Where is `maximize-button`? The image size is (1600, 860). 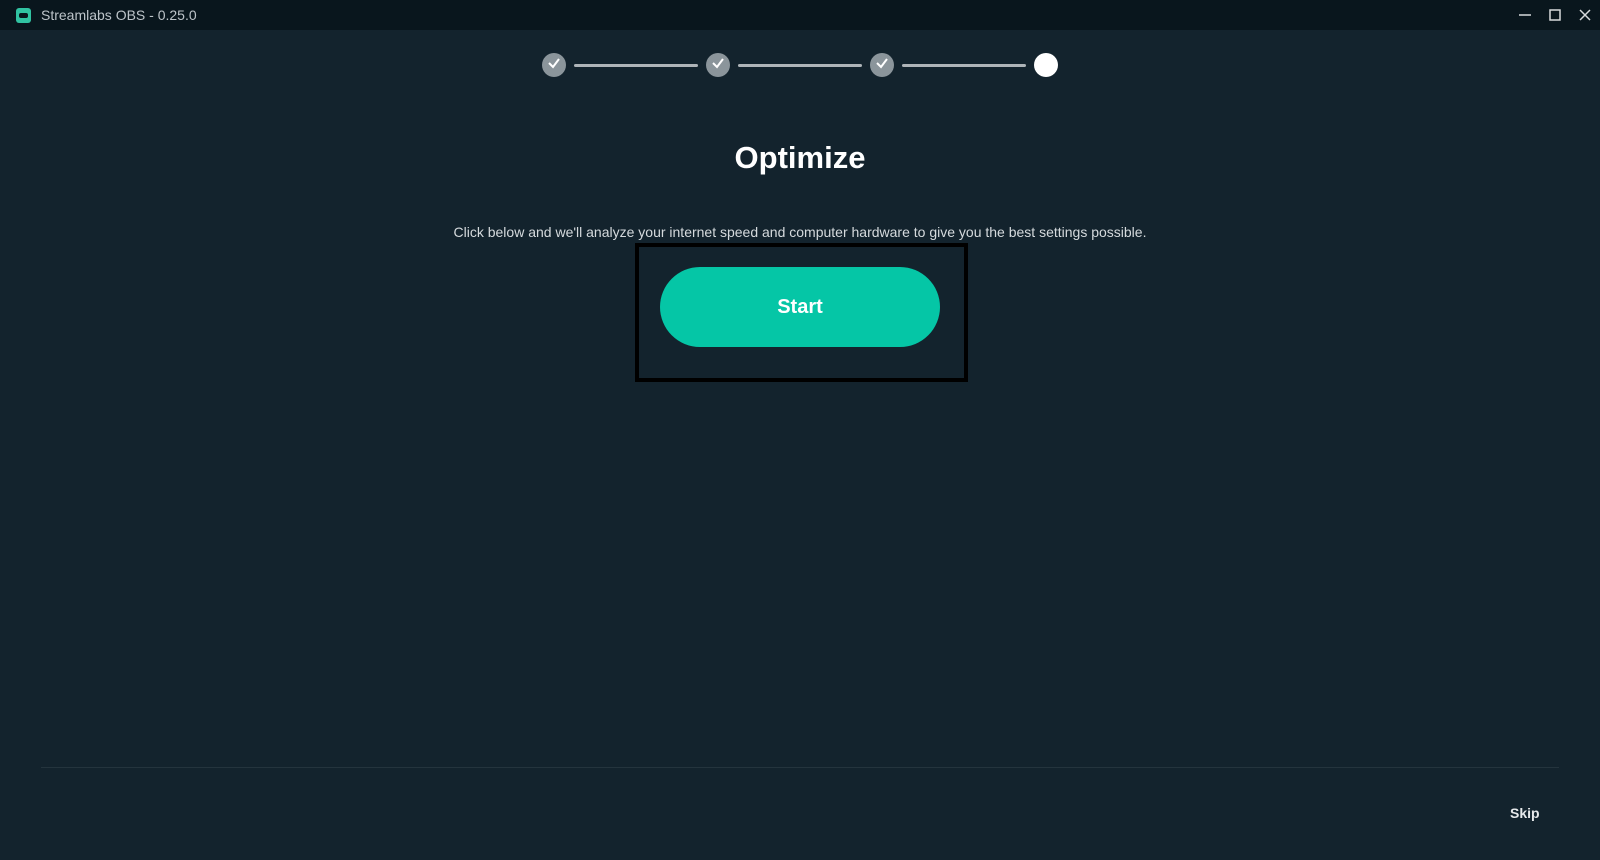
maximize-button is located at coordinates (1555, 15).